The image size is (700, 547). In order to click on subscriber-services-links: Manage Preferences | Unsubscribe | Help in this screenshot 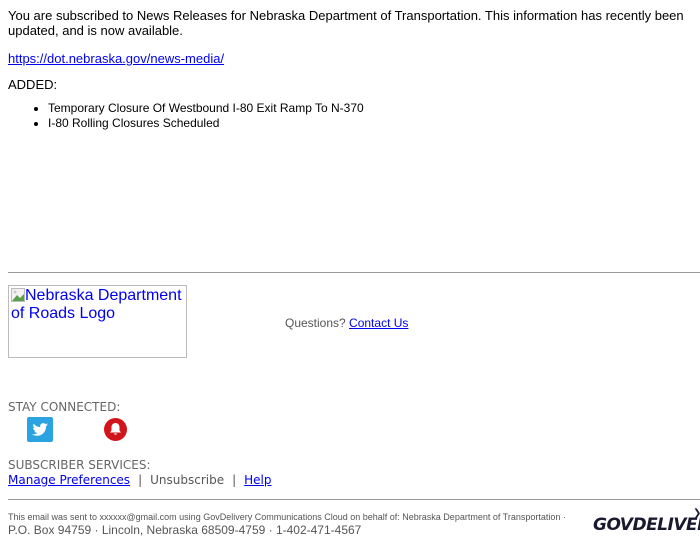, I will do `click(140, 480)`.